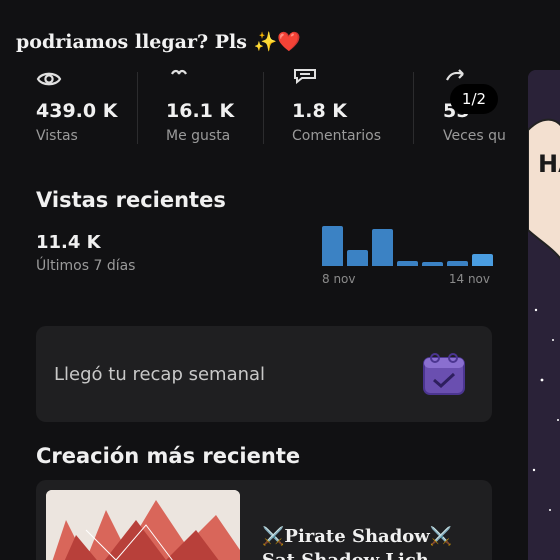  I want to click on post-caption: podriamos llegar? Pls ✨❤️, so click(158, 41).